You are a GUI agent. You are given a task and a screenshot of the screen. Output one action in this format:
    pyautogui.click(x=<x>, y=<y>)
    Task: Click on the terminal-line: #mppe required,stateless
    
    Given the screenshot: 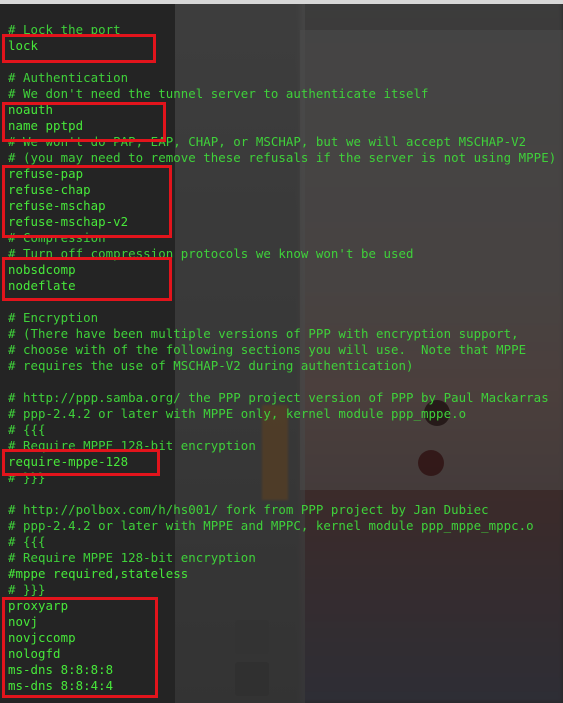 What is the action you would take?
    pyautogui.click(x=98, y=573)
    